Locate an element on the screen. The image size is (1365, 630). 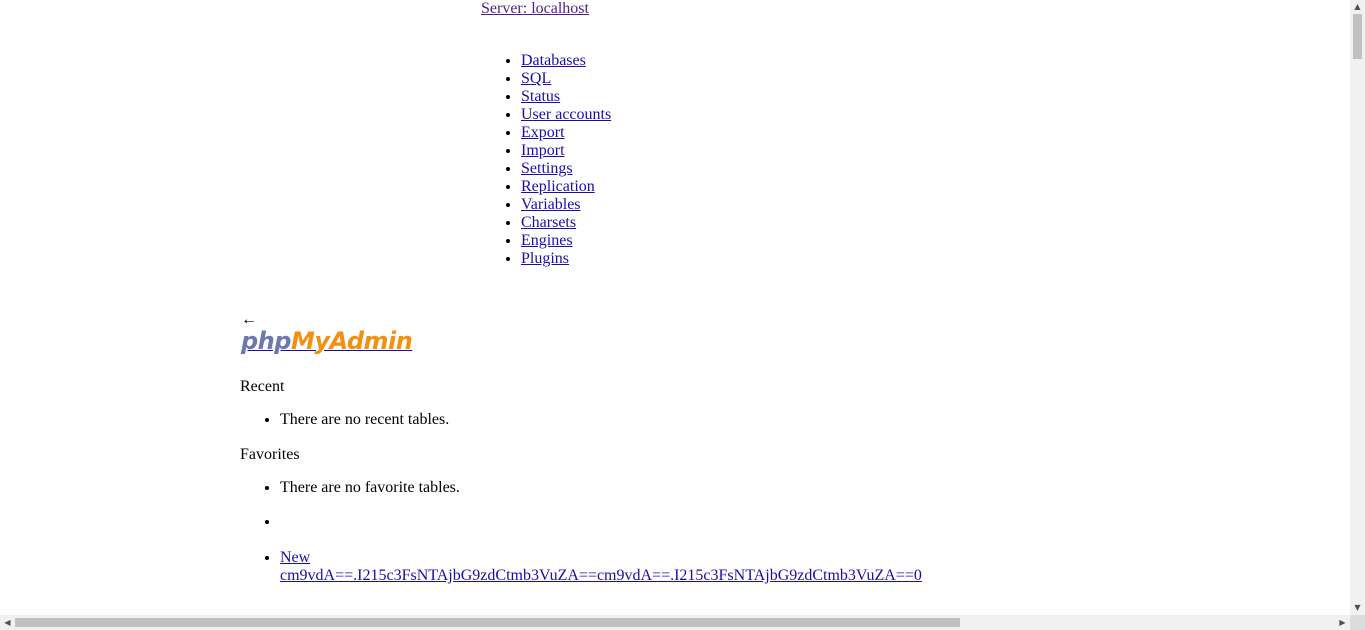
menu-item-settings: Settings is located at coordinates (566, 169).